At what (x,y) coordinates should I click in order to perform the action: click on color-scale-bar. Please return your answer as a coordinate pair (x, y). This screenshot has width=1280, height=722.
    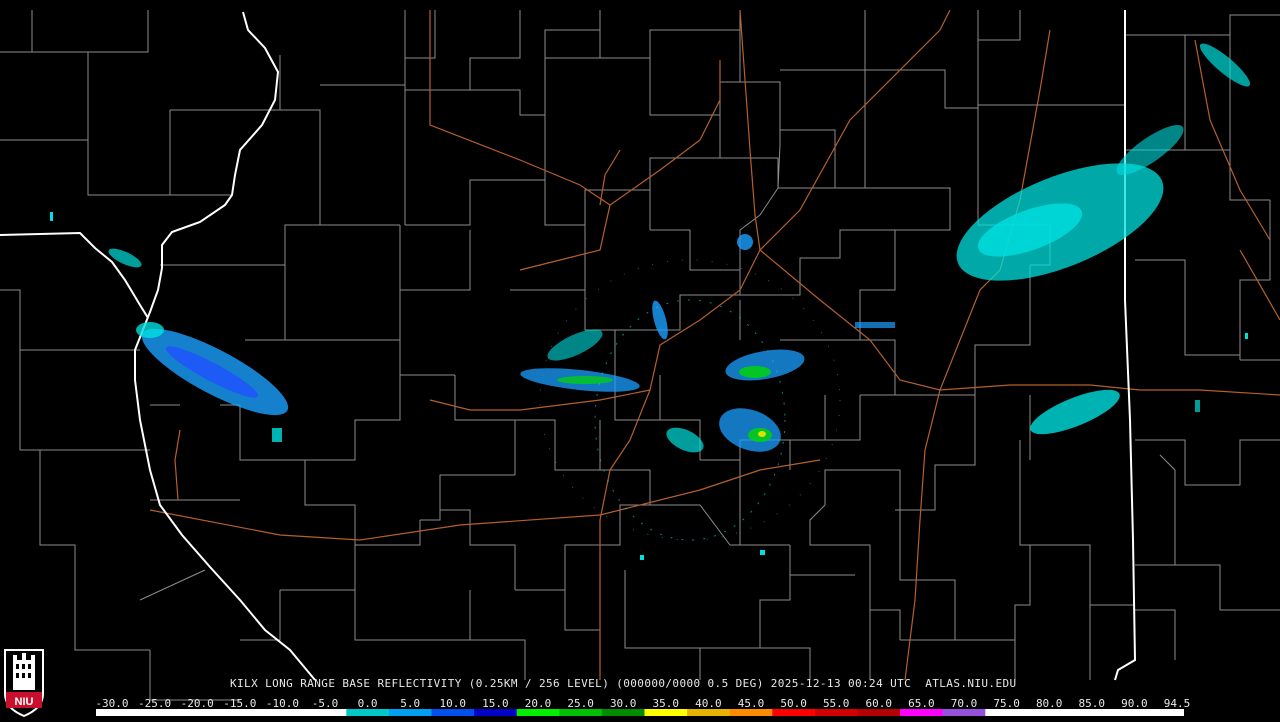
    Looking at the image, I should click on (640, 712).